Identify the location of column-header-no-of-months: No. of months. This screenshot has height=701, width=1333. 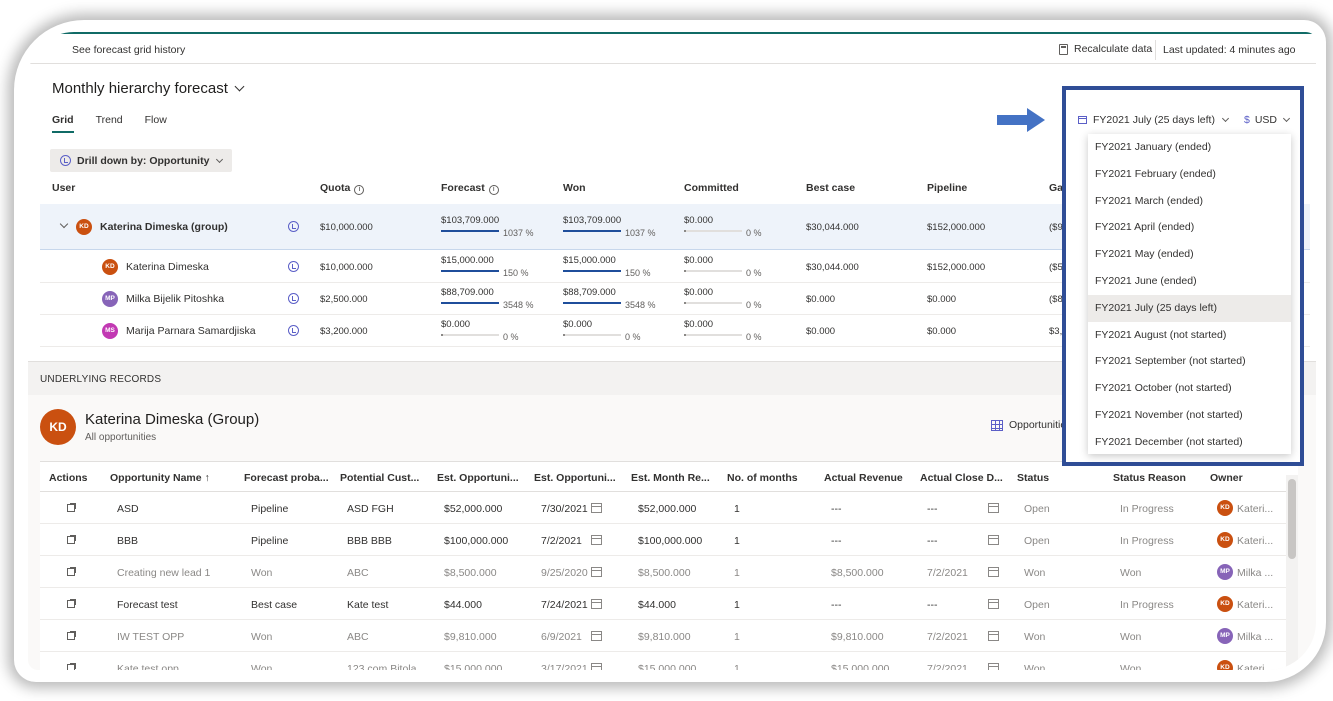
(762, 478).